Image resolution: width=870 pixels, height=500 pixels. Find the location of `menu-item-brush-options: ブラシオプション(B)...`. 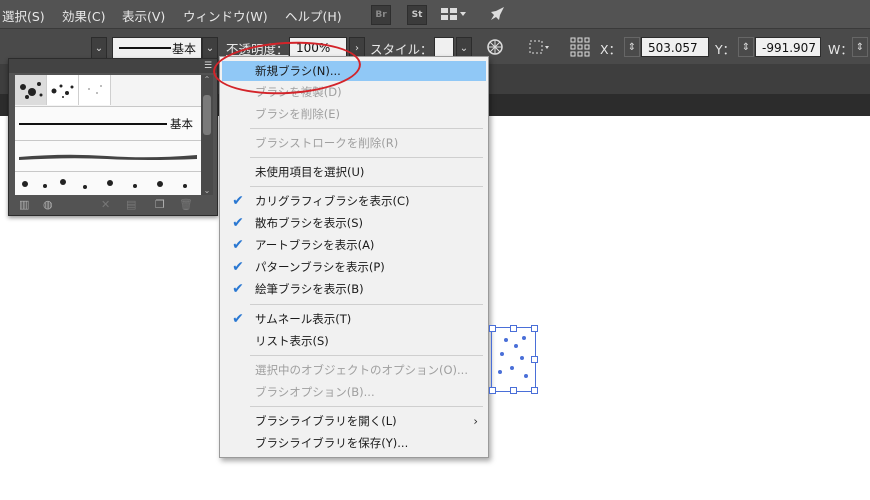

menu-item-brush-options: ブラシオプション(B)... is located at coordinates (354, 392).